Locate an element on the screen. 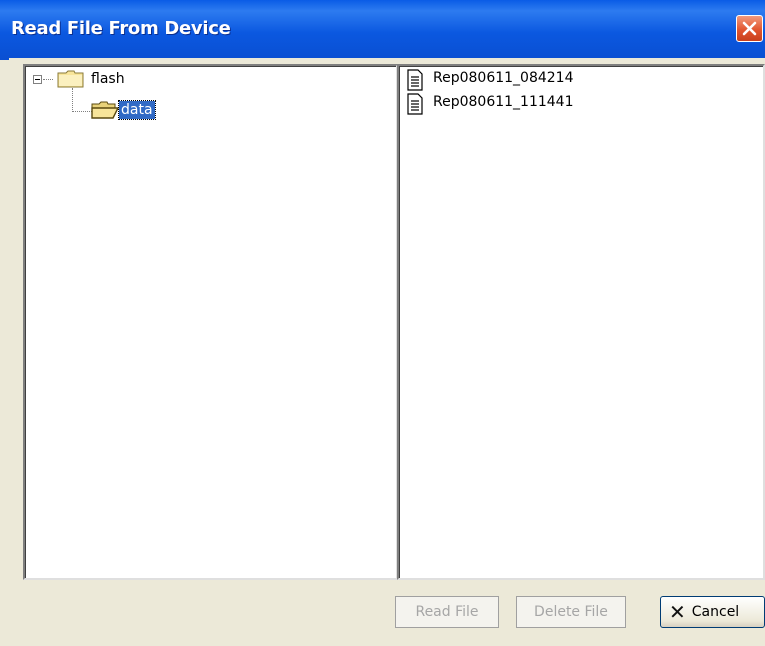 This screenshot has width=765, height=646. close-icon is located at coordinates (749, 28).